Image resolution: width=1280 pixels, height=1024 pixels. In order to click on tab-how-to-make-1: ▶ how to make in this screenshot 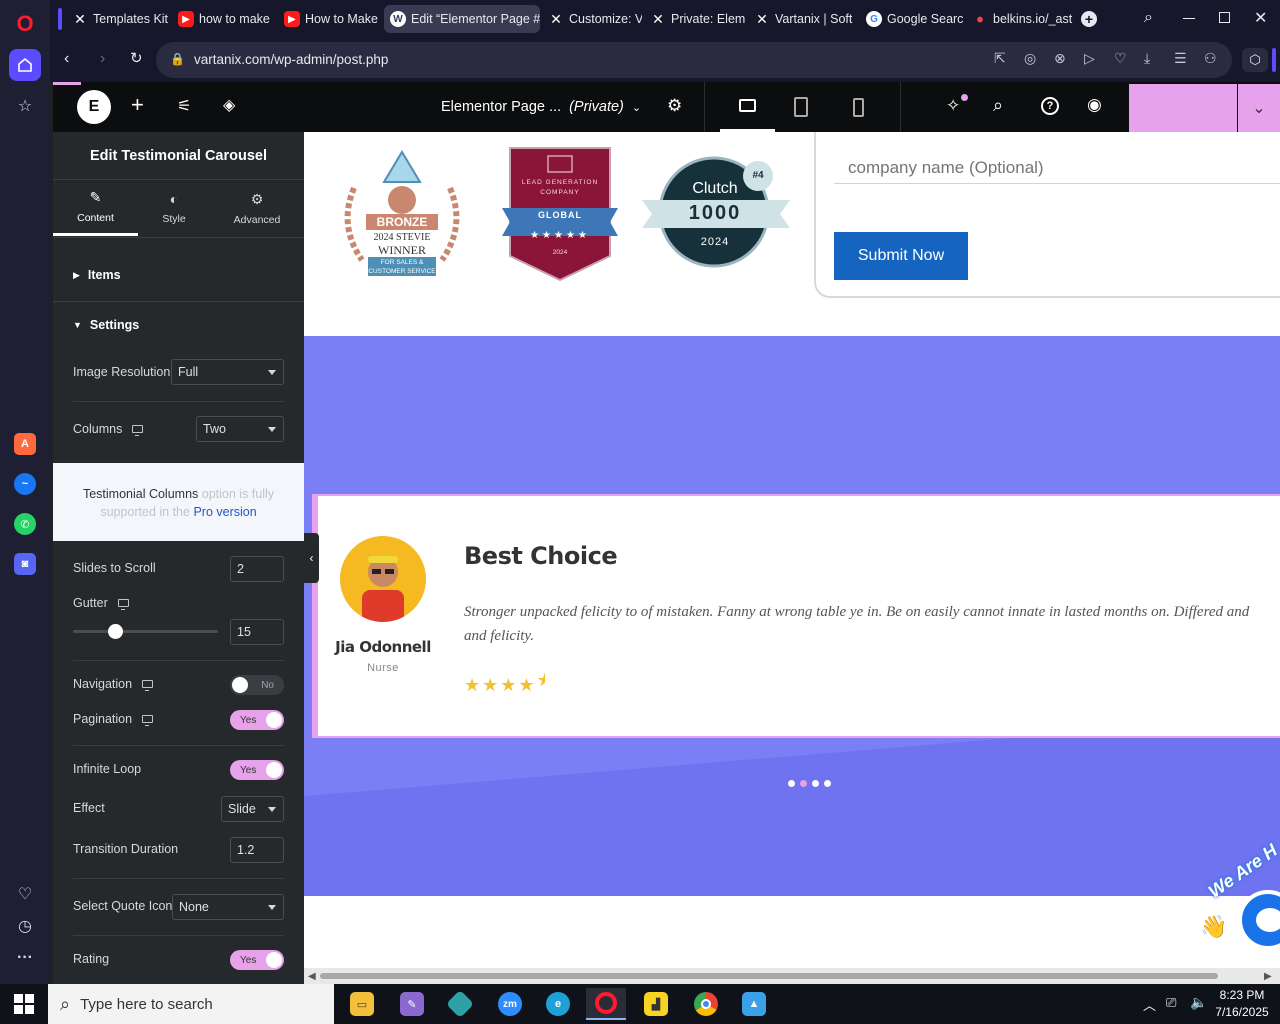, I will do `click(224, 19)`.